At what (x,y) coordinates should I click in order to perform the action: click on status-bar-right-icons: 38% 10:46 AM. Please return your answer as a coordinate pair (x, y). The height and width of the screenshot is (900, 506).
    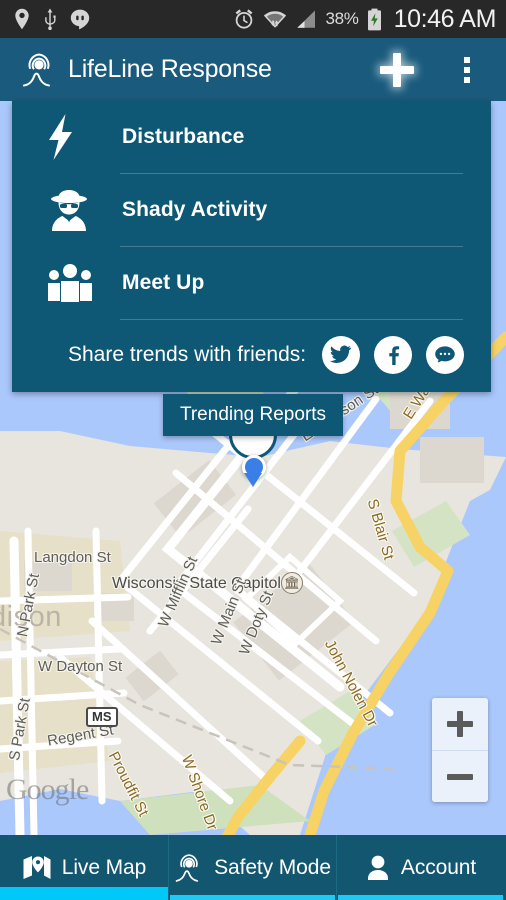
    Looking at the image, I should click on (364, 19).